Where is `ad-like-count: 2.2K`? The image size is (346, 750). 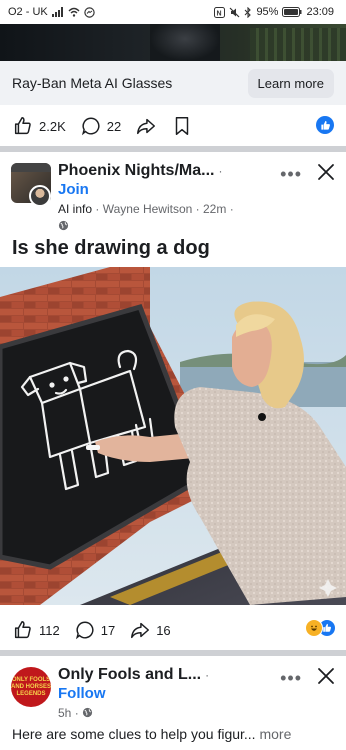 ad-like-count: 2.2K is located at coordinates (52, 126).